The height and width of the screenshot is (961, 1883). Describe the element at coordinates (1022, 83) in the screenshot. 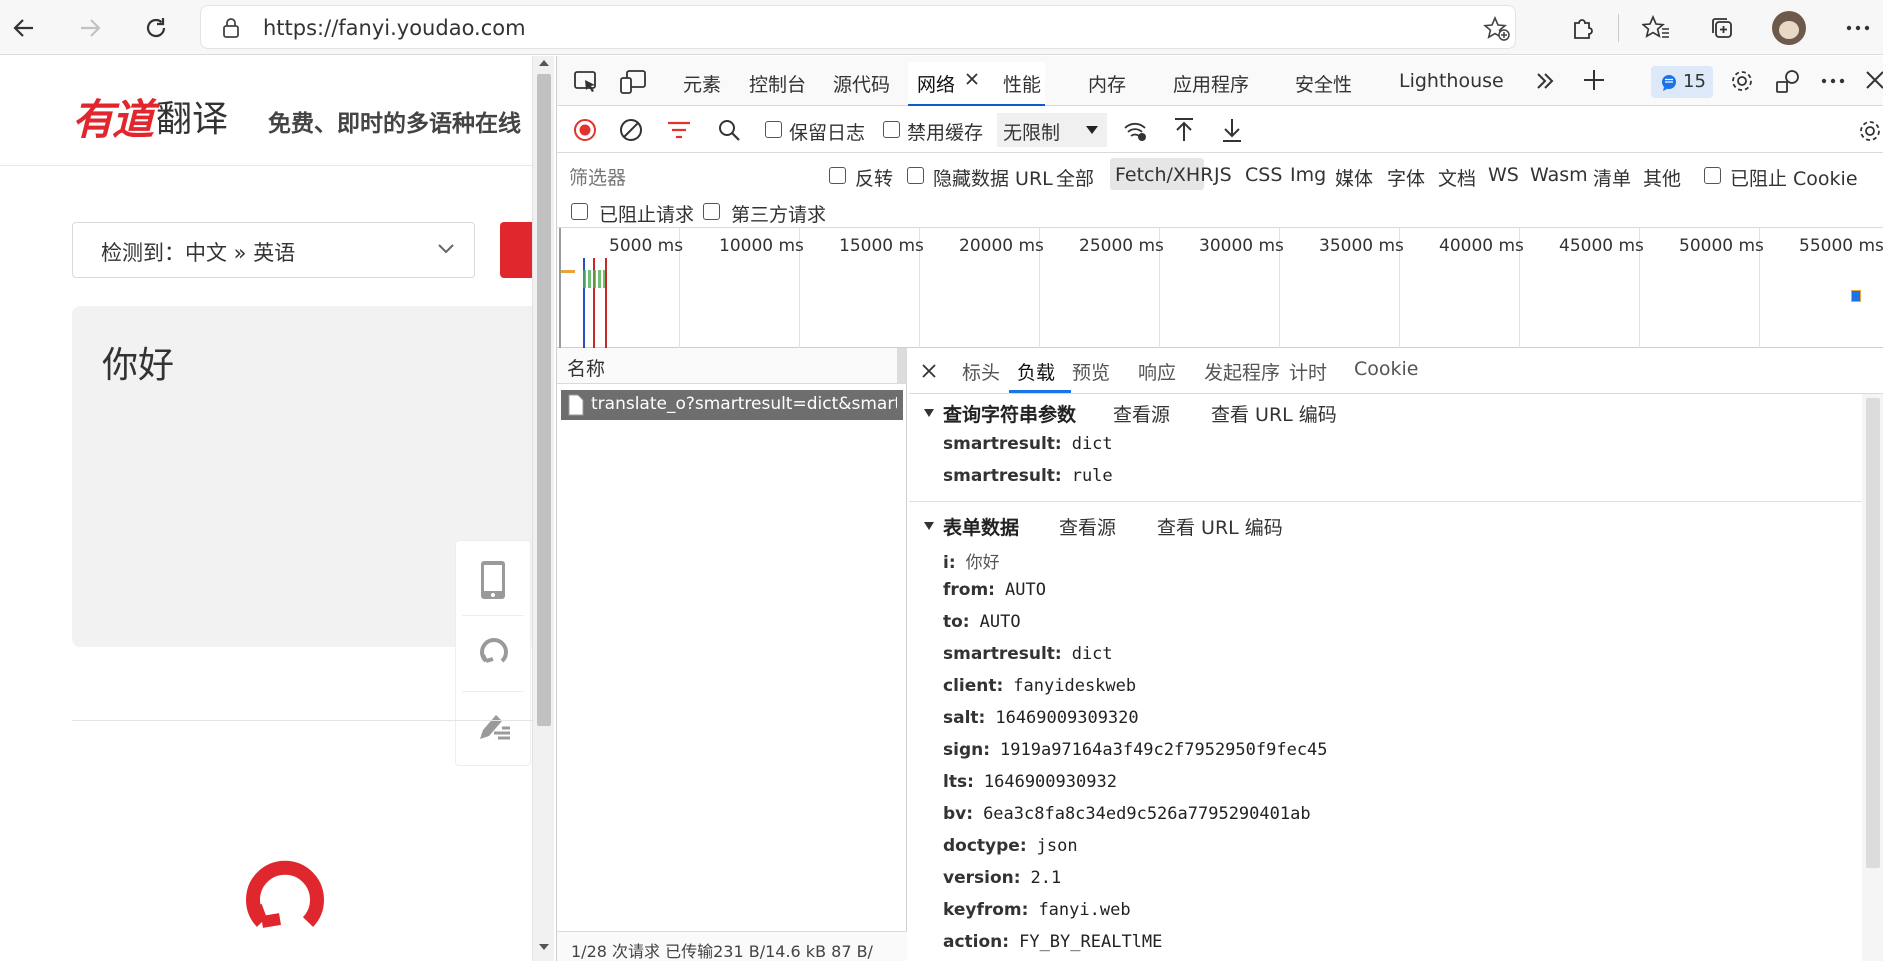

I see `tab-performance: 性能` at that location.